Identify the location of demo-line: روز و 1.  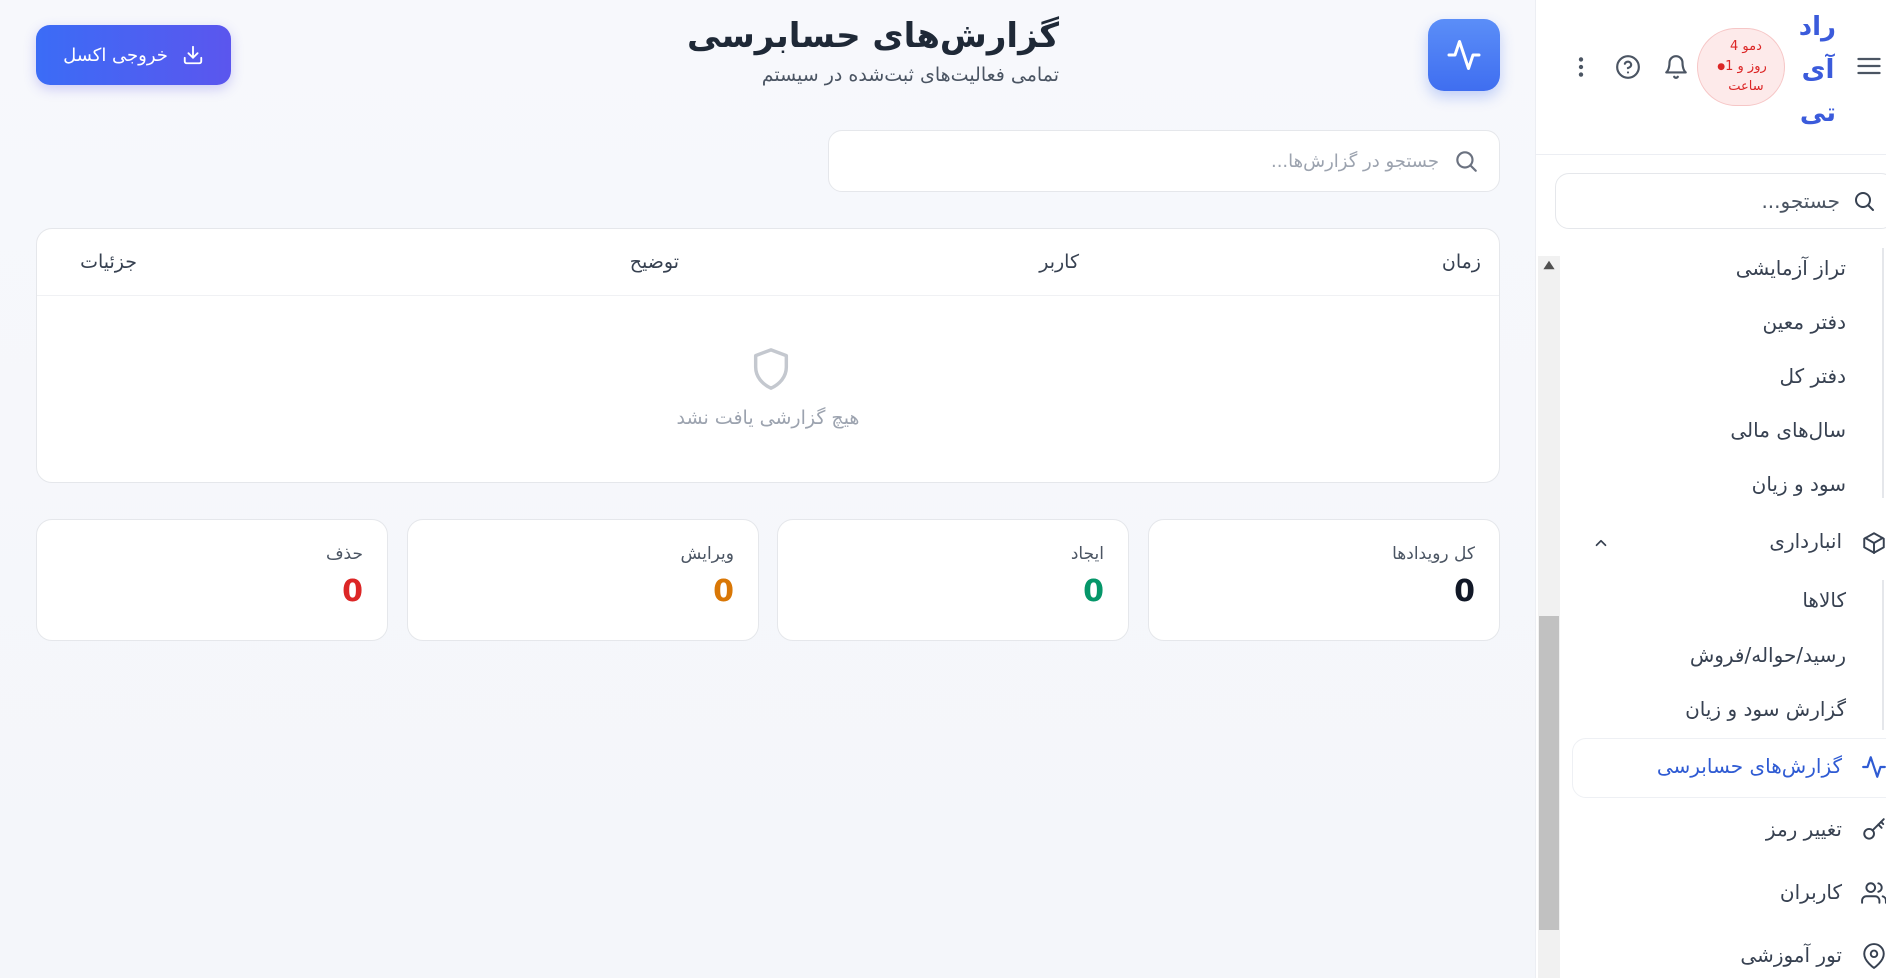
(1746, 66).